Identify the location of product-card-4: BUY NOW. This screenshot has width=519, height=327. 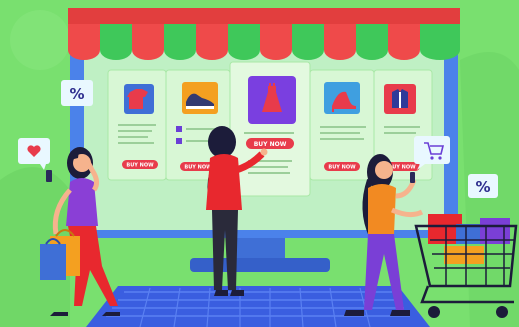
(342, 125).